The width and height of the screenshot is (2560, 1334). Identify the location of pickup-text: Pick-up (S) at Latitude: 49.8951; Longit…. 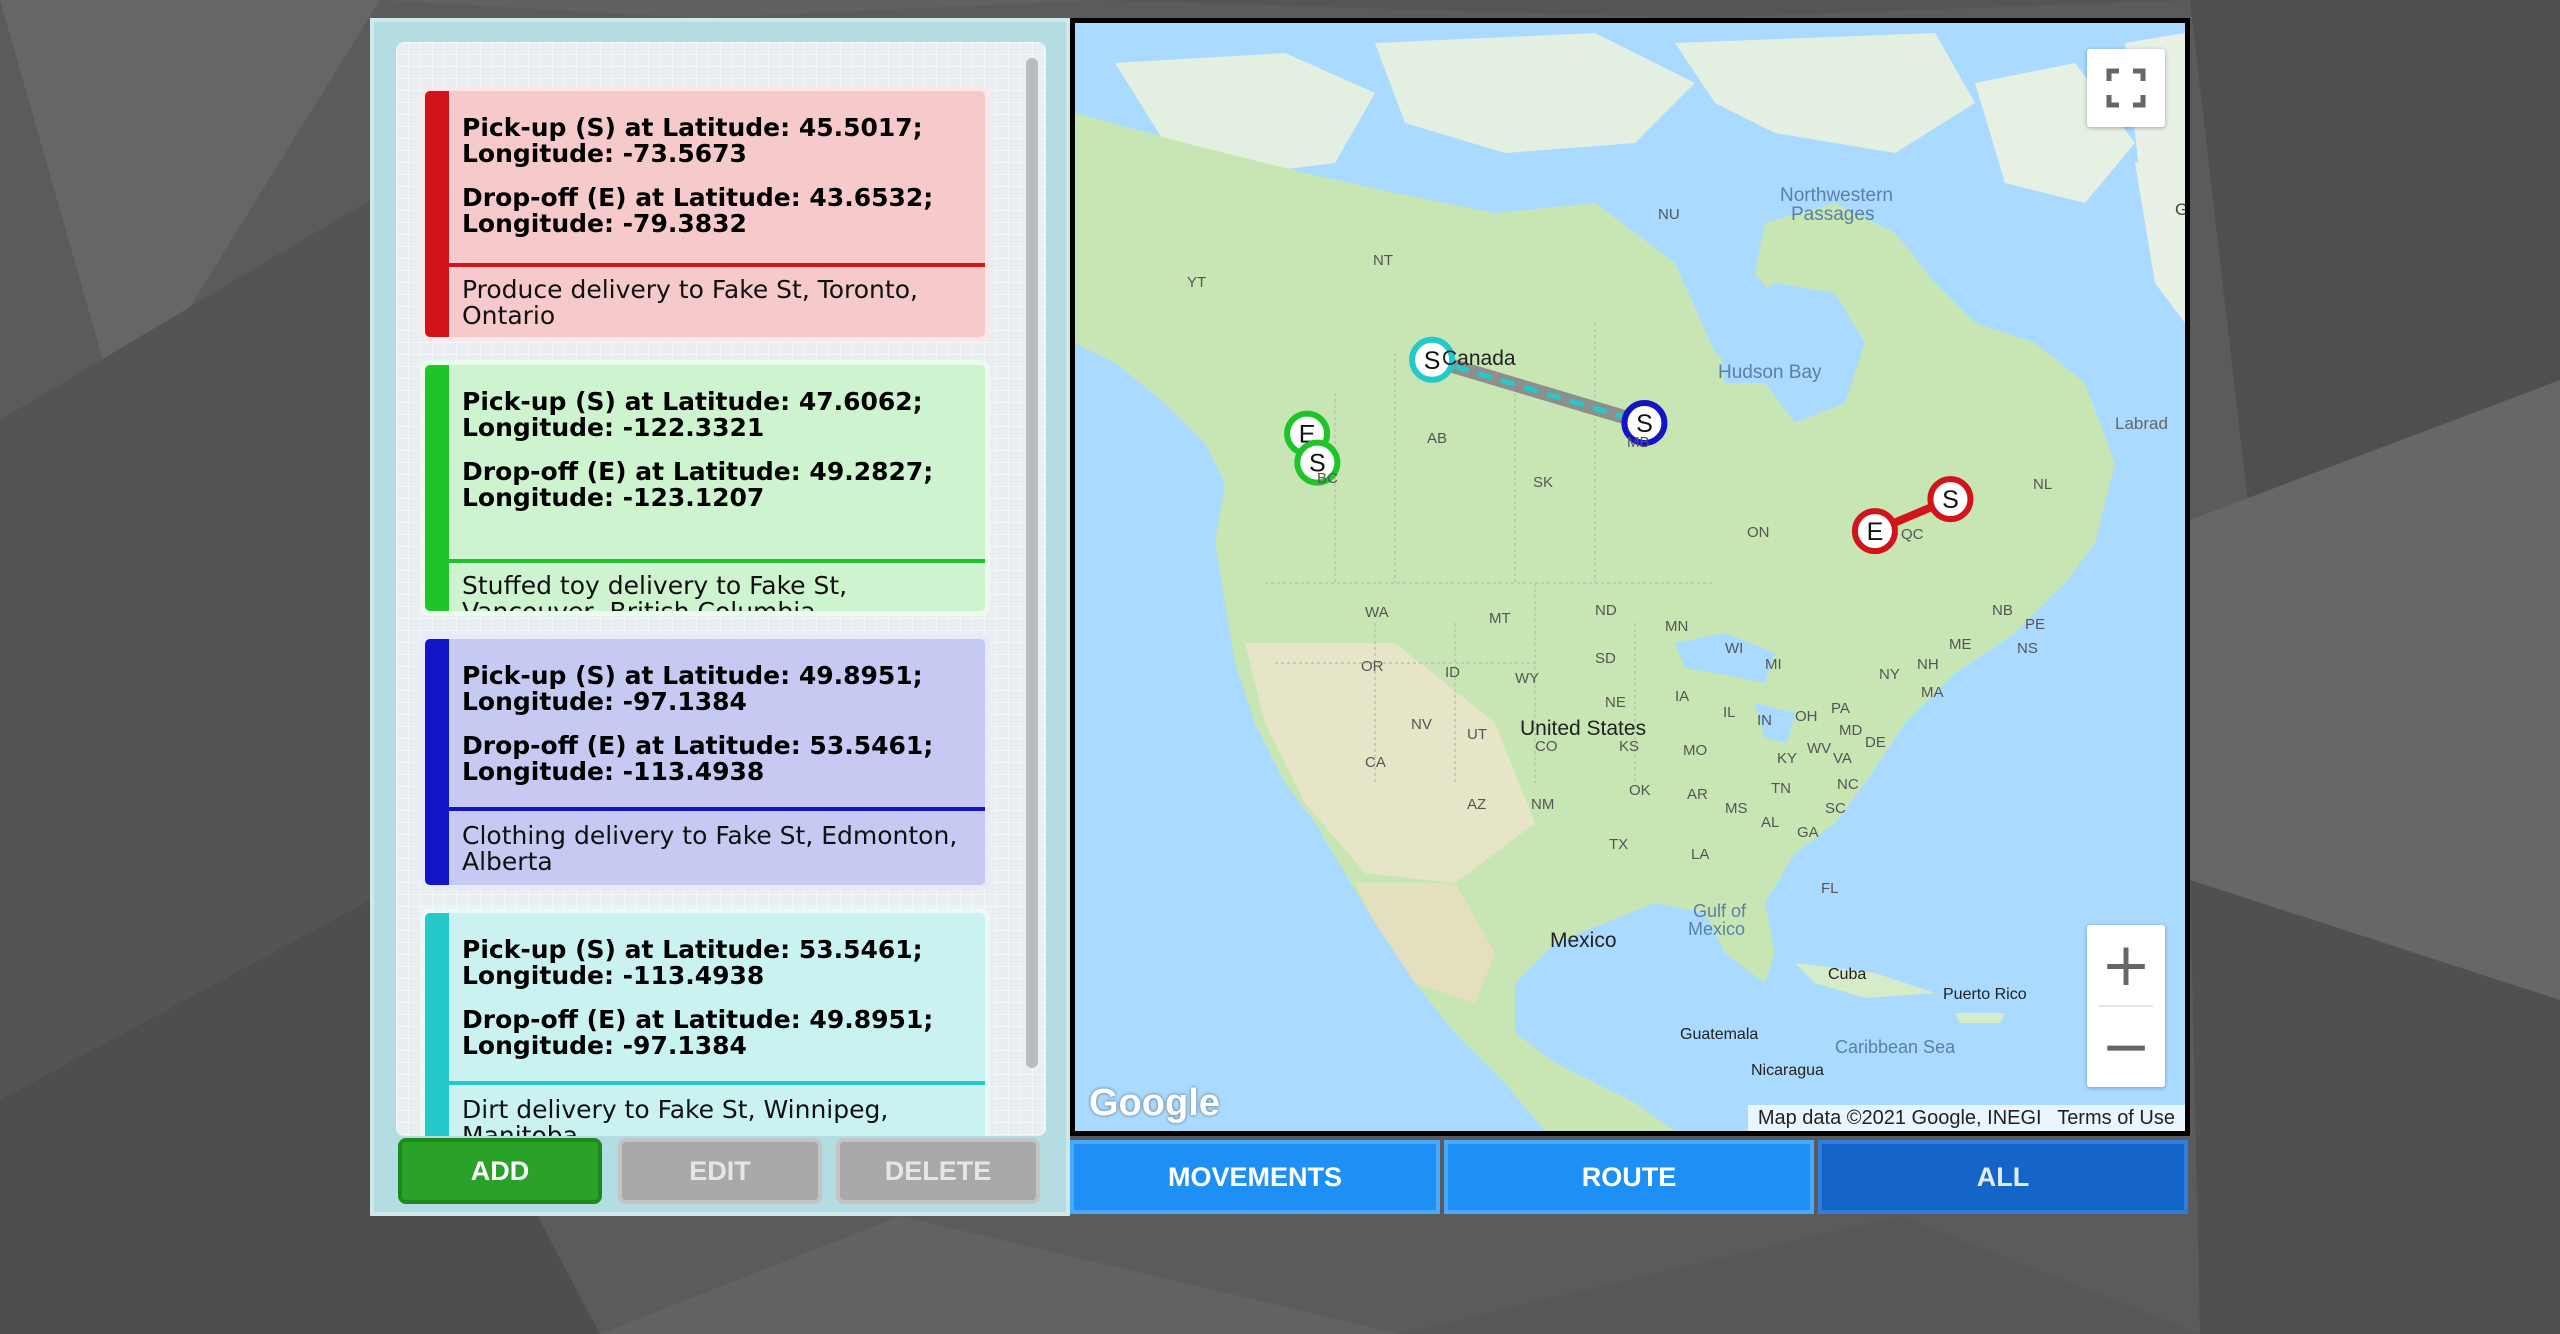
(692, 688).